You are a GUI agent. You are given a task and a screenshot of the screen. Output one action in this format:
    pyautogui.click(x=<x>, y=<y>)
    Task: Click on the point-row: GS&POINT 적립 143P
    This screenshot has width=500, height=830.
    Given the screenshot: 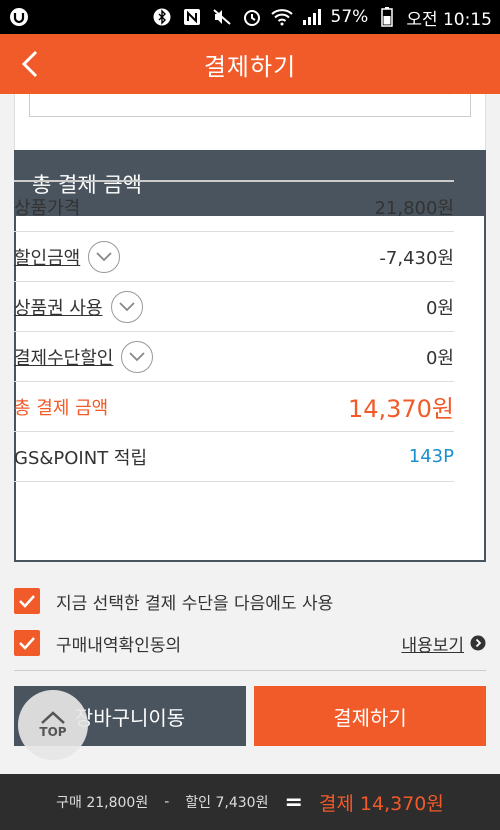 What is the action you would take?
    pyautogui.click(x=234, y=457)
    